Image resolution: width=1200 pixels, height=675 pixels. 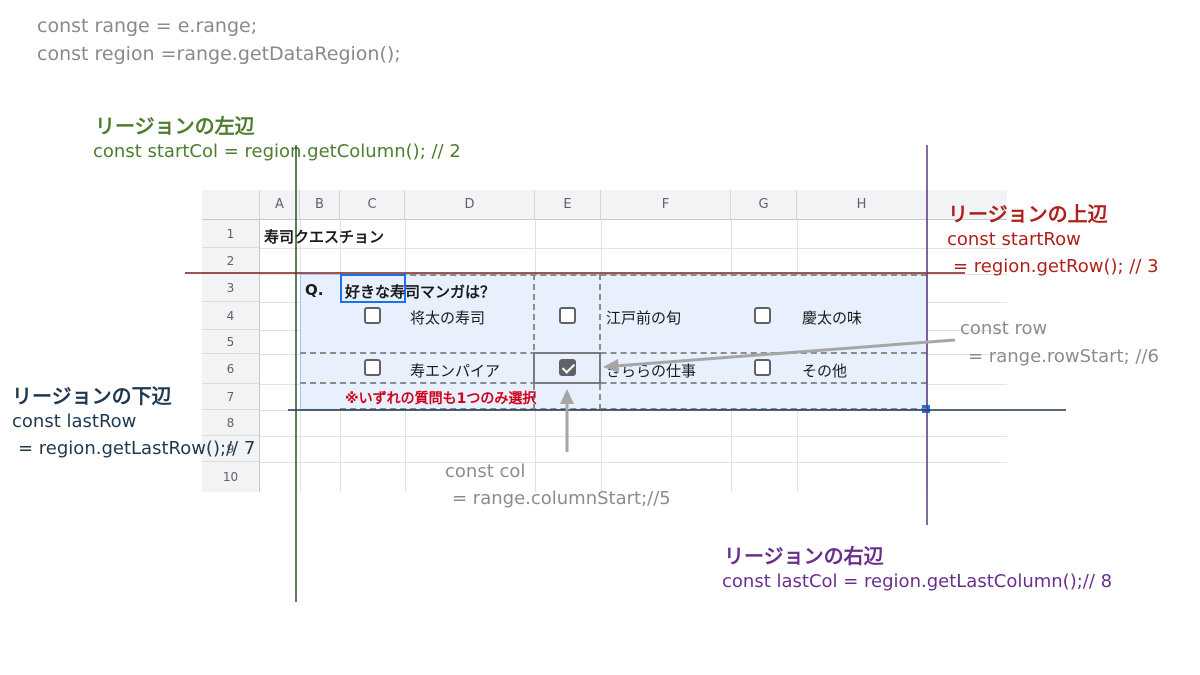 I want to click on bottom-edge-code-2: = region.getLastRow();// 7, so click(x=137, y=448).